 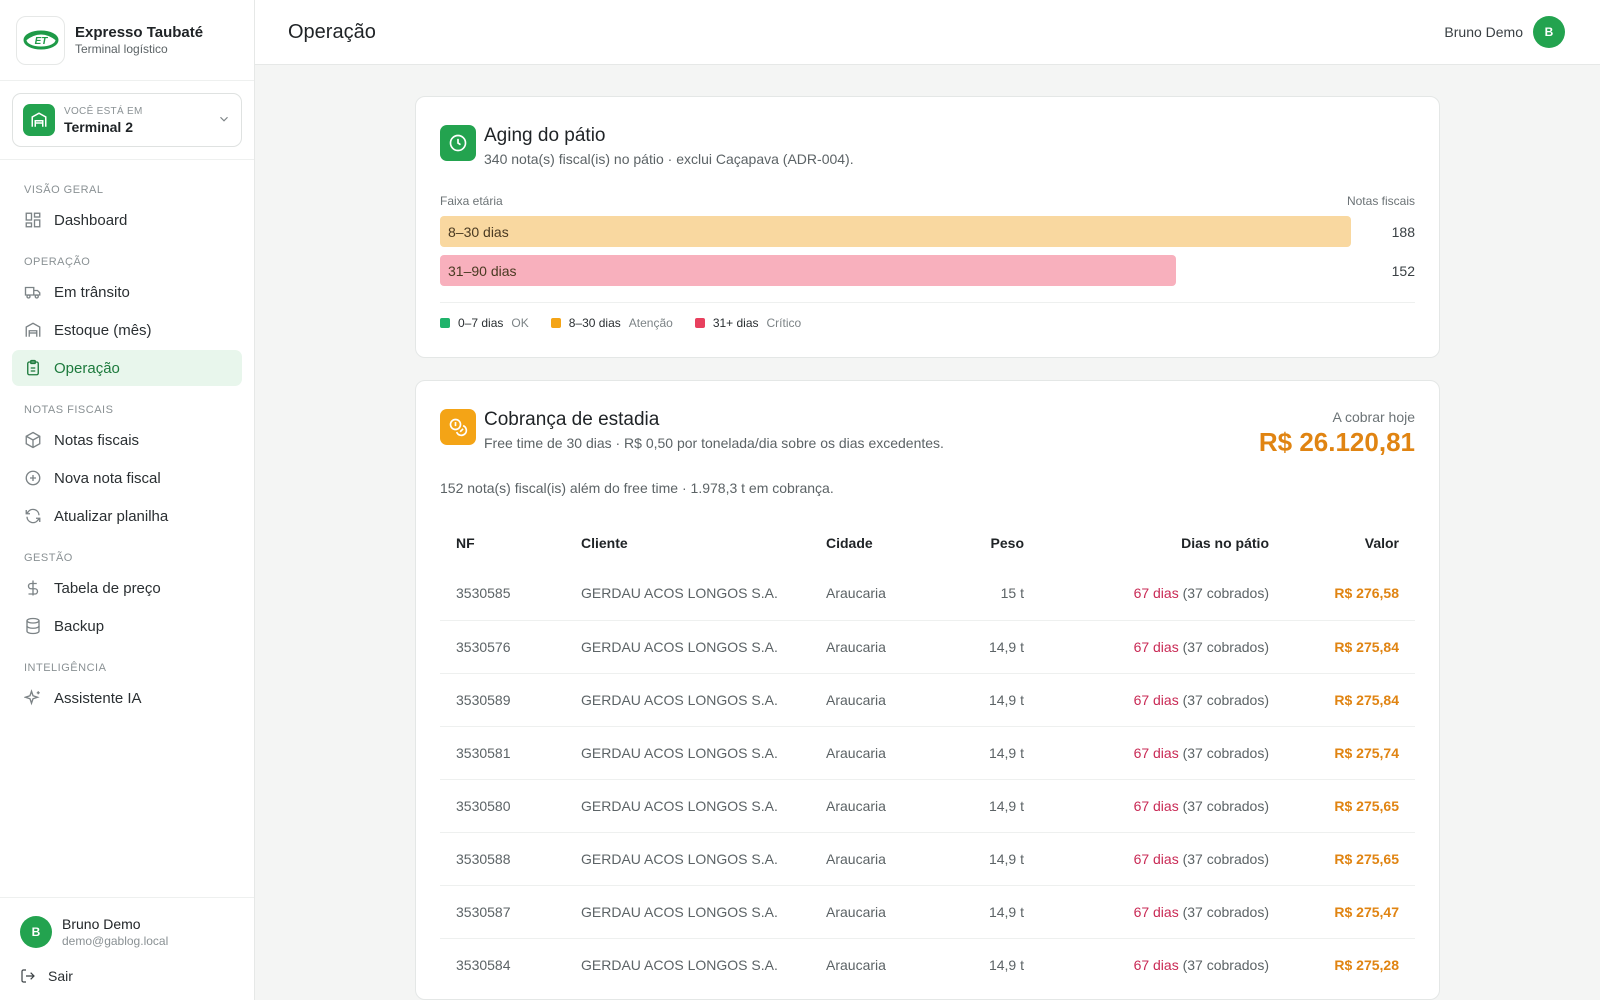 I want to click on nav-section-title: INTELIGÊNCIA, so click(x=65, y=668).